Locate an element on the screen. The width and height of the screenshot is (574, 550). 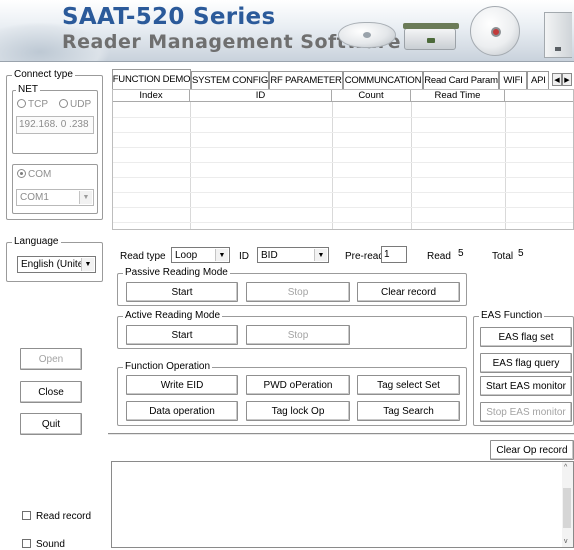
grid-header-count: Count is located at coordinates (371, 96).